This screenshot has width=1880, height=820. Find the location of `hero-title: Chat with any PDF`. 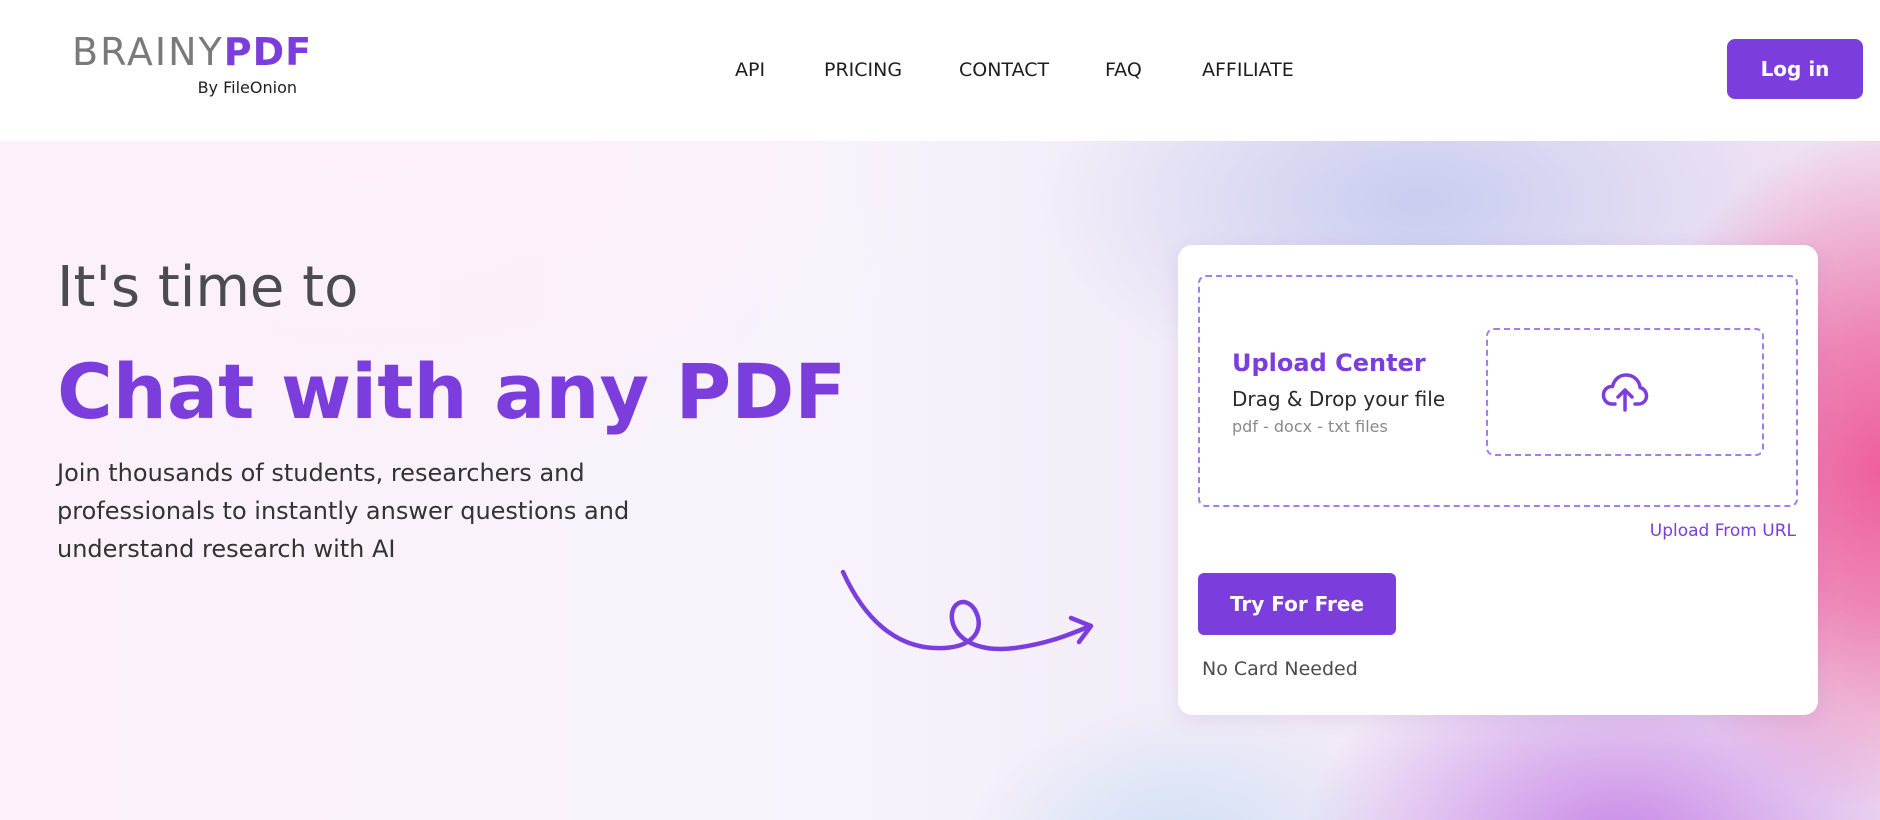

hero-title: Chat with any PDF is located at coordinates (452, 391).